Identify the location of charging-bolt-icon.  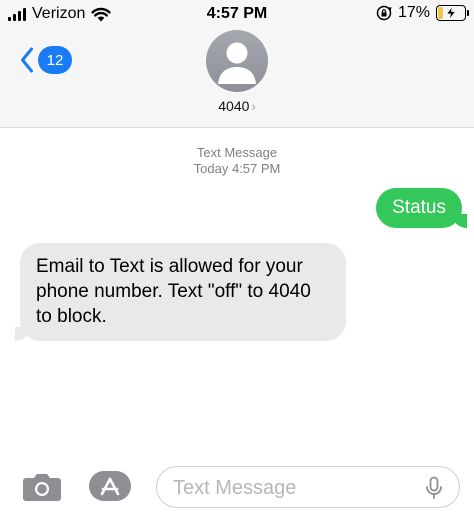
(451, 13).